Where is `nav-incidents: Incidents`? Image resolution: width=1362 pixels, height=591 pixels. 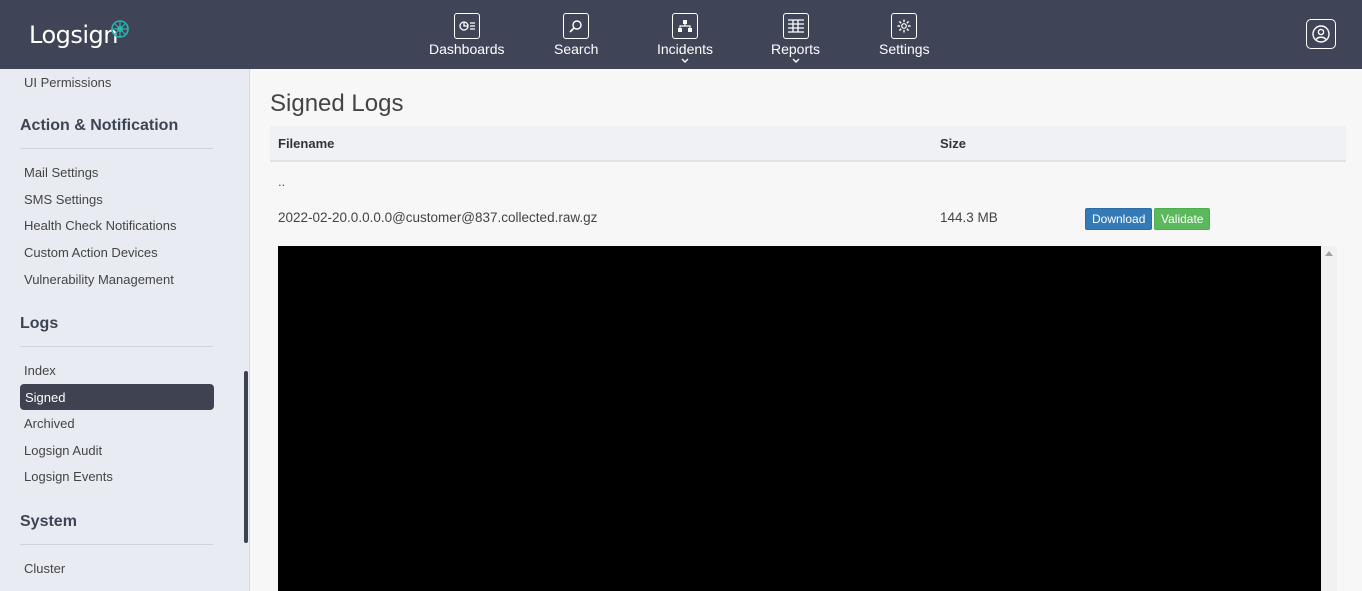
nav-incidents: Incidents is located at coordinates (685, 38).